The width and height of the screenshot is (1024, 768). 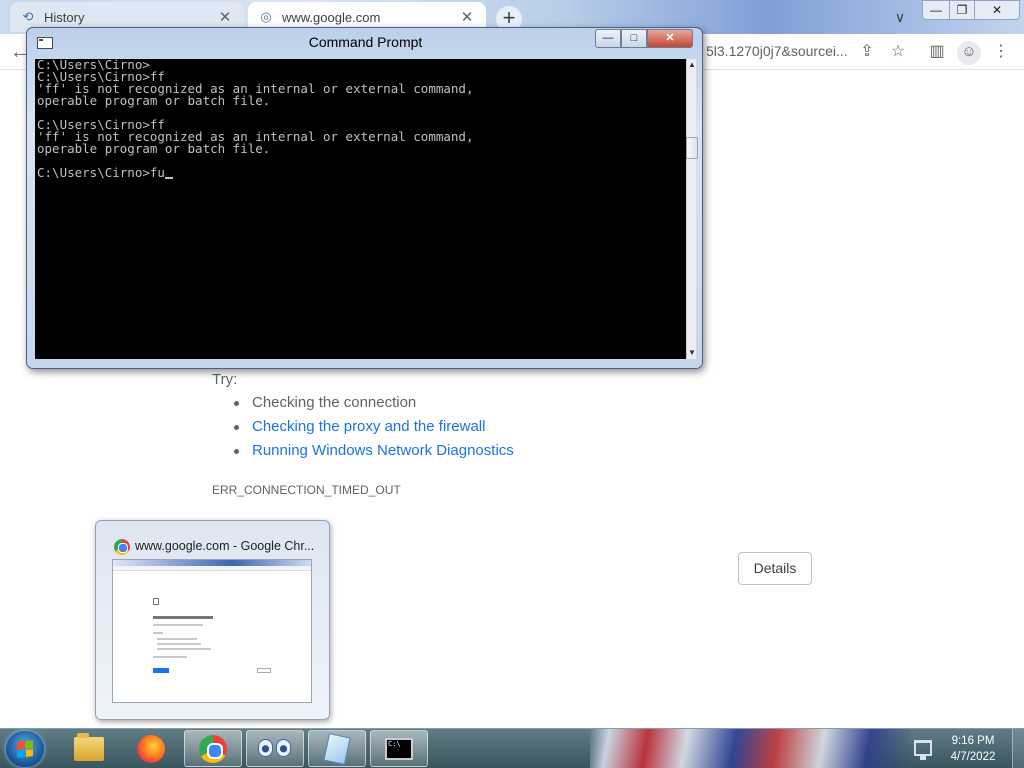 What do you see at coordinates (101, 172) in the screenshot?
I see `console-input-text: C:\Users\Cirno>fu` at bounding box center [101, 172].